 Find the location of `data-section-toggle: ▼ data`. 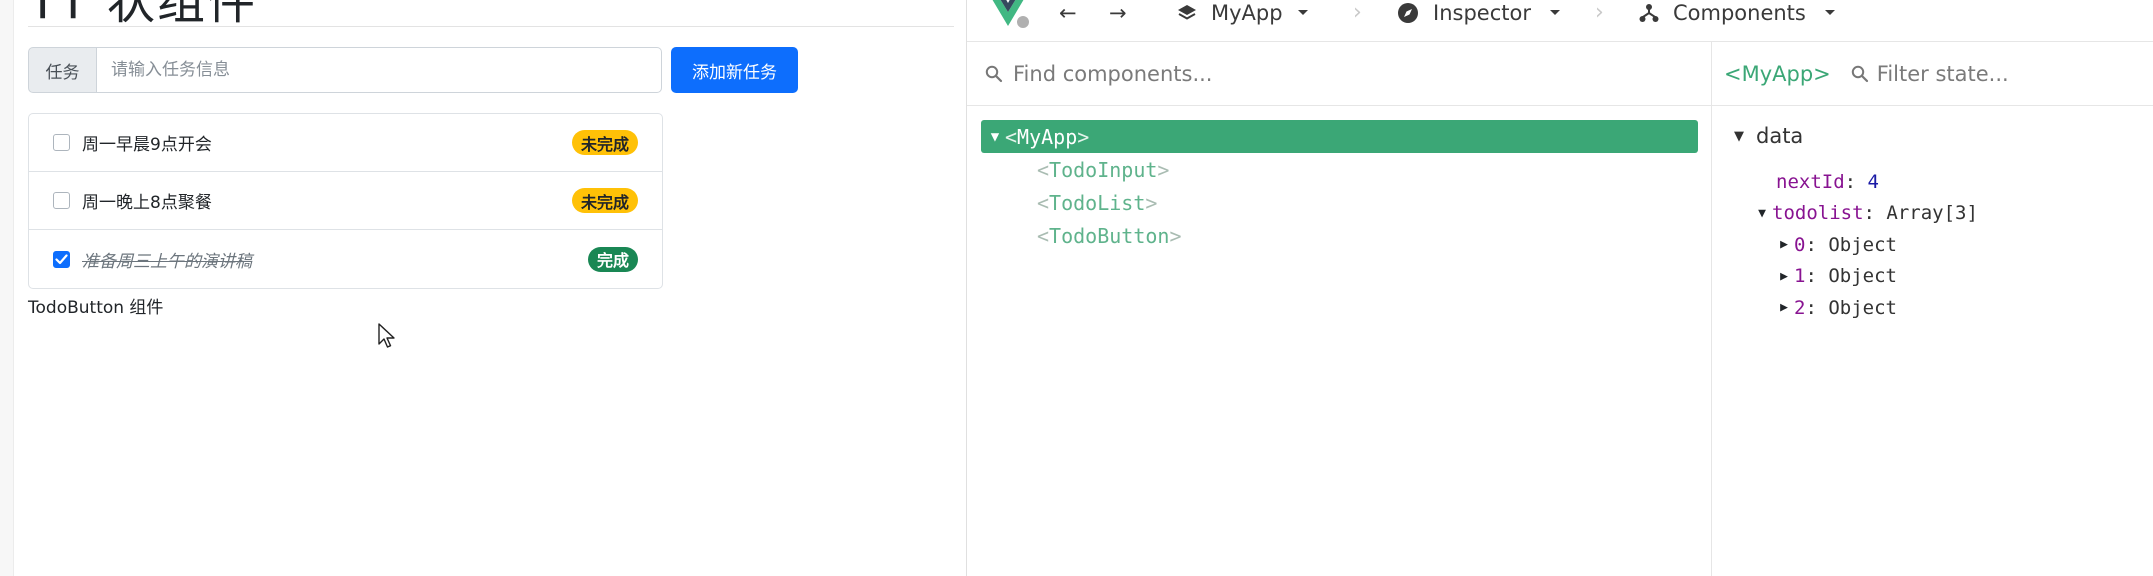

data-section-toggle: ▼ data is located at coordinates (1768, 136).